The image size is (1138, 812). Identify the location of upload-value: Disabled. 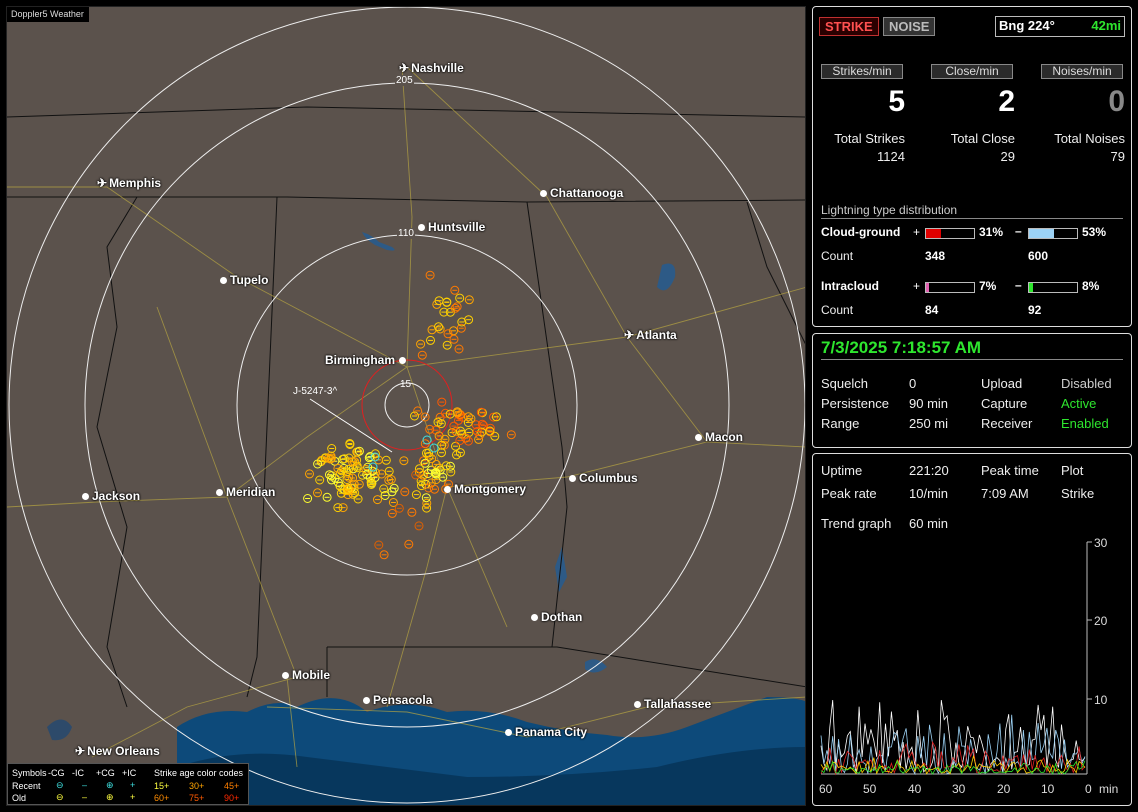
(1086, 383).